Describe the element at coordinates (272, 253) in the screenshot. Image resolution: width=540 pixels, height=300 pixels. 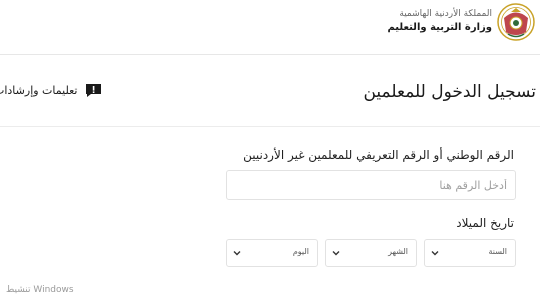
I see `day-select: اليوم` at that location.